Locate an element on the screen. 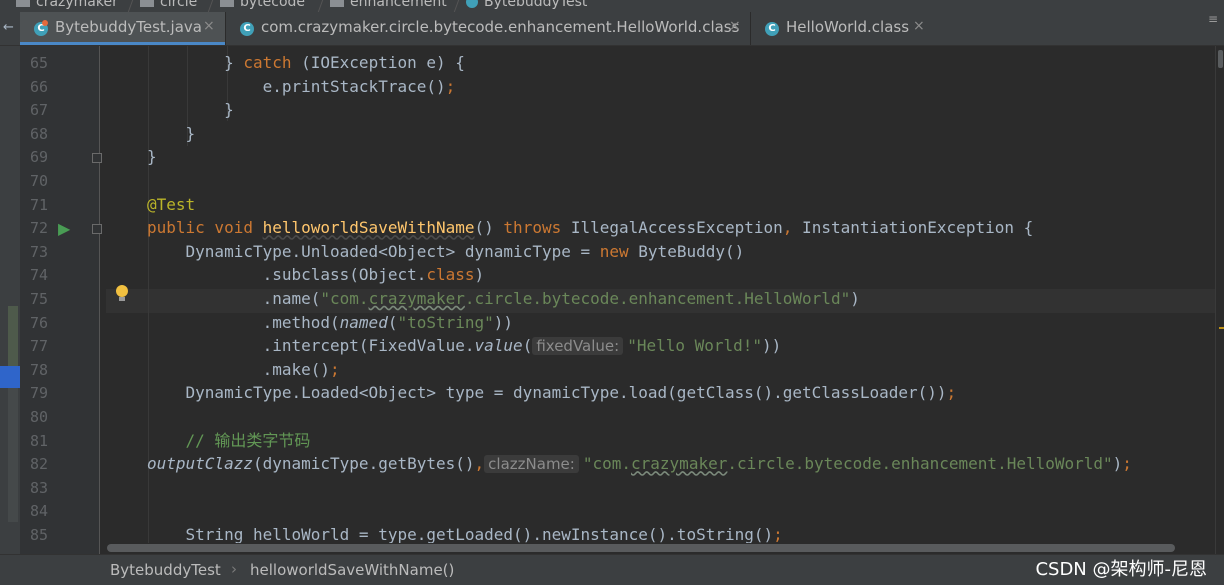 This screenshot has height=585, width=1224. breadcrumb-item-enhancement: enhancement is located at coordinates (388, 5).